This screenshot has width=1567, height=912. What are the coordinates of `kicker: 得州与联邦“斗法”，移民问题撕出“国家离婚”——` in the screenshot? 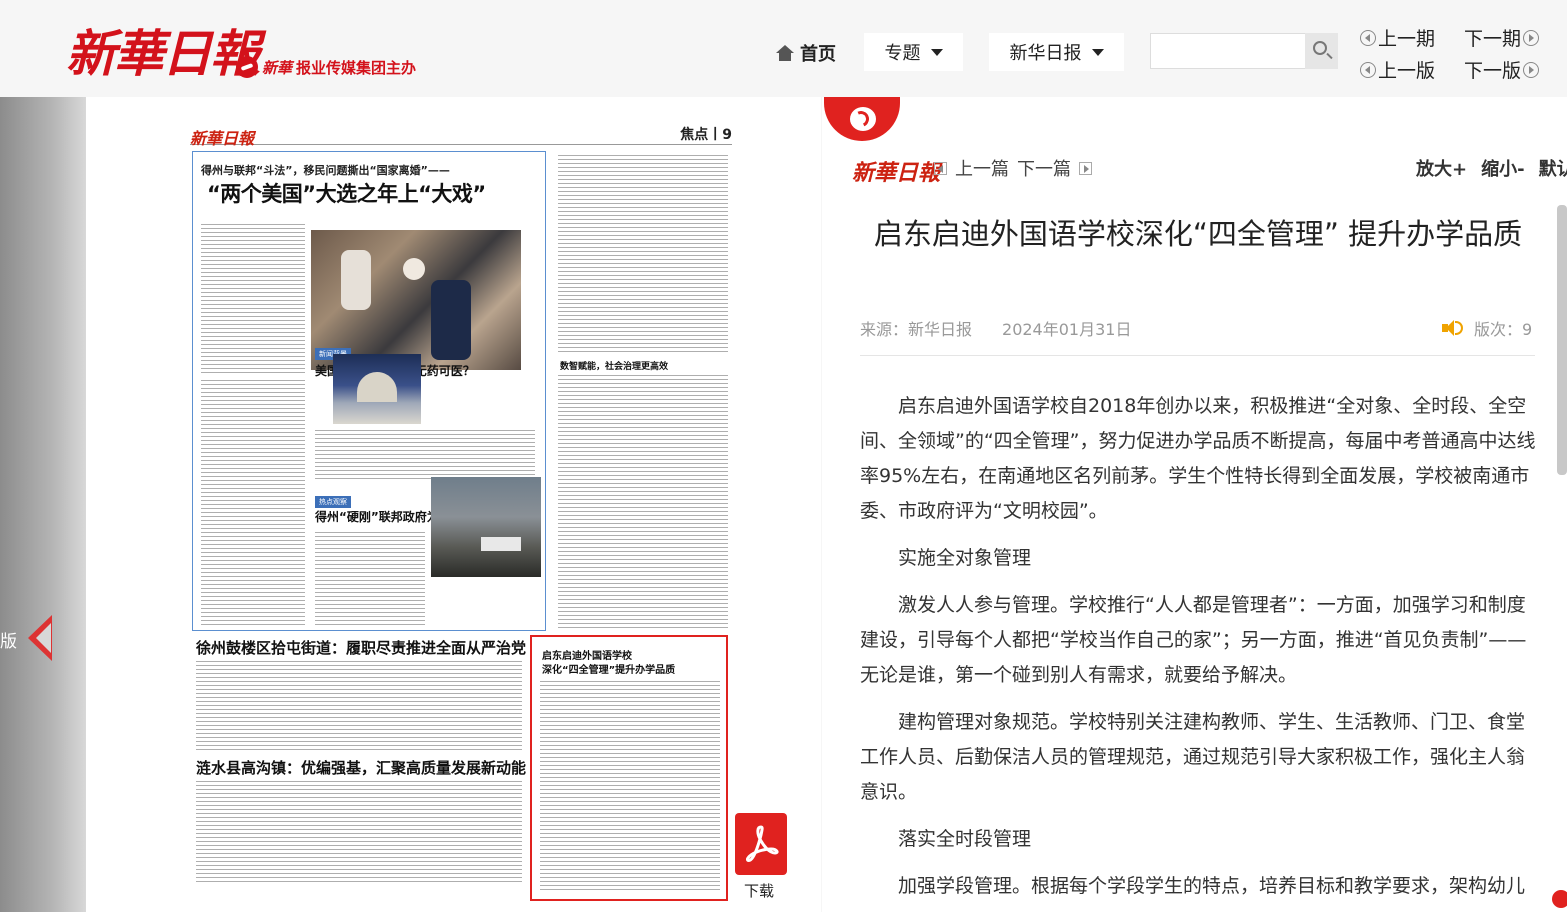 It's located at (325, 170).